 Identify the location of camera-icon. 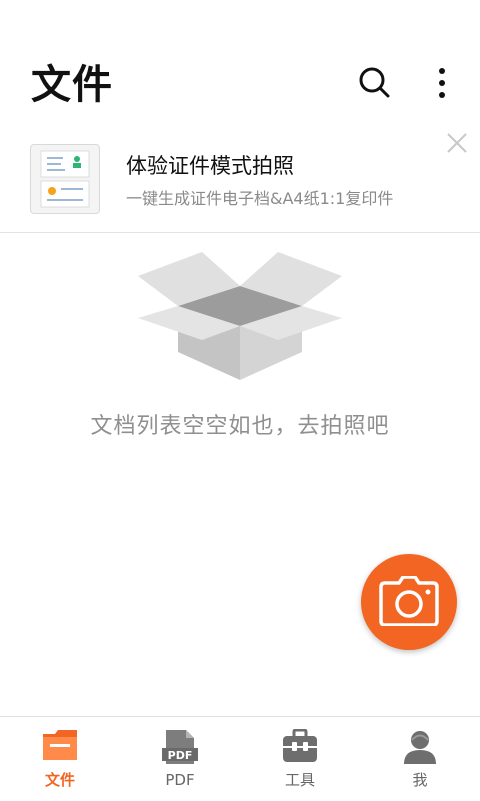
(409, 601).